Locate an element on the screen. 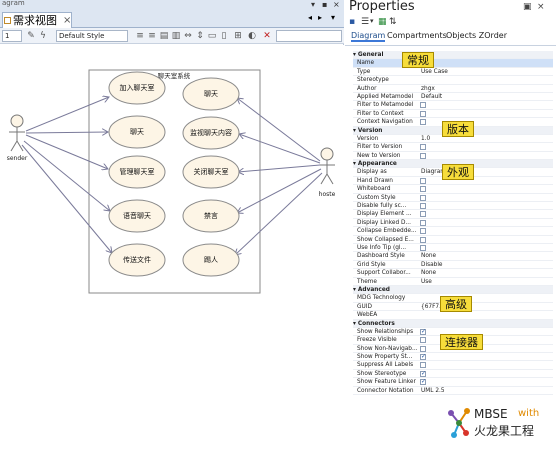 This screenshot has width=556, height=451. use-case: 禁言 is located at coordinates (211, 216).